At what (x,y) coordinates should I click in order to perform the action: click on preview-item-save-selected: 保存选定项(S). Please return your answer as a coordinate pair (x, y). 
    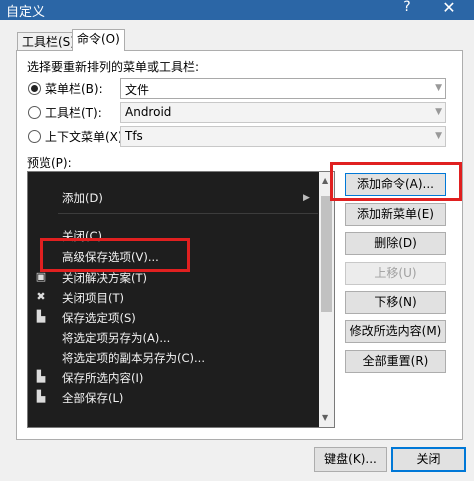
    Looking at the image, I should click on (99, 318).